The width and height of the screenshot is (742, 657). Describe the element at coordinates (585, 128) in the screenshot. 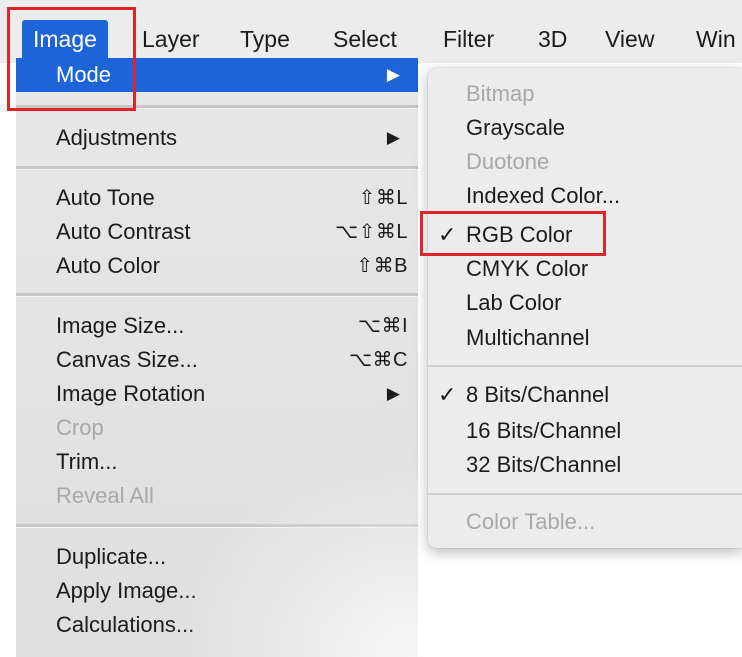

I see `submenu-item-grayscale: Grayscale` at that location.